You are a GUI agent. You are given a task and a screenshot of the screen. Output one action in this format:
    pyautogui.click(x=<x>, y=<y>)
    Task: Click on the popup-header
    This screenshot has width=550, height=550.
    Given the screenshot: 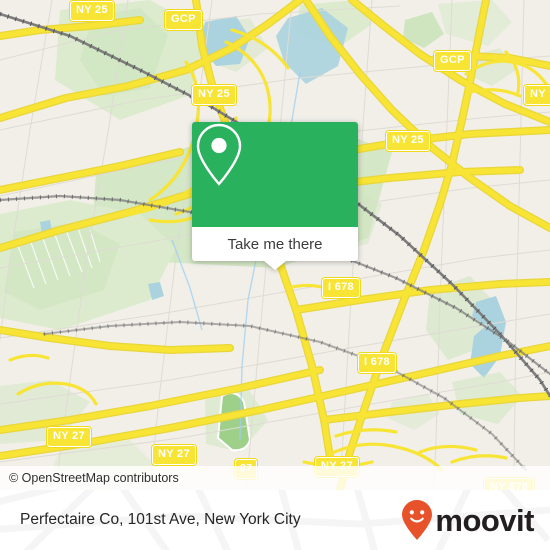 What is the action you would take?
    pyautogui.click(x=275, y=174)
    